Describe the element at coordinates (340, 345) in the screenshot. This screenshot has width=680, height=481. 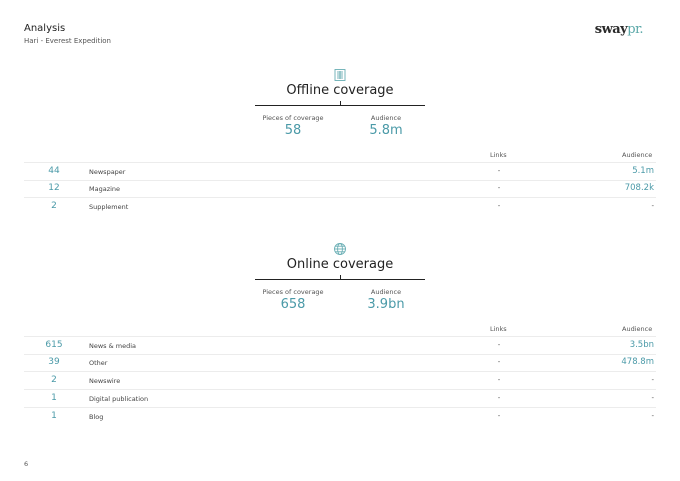
I see `table-row: 615 News & media - 3.5bn` at that location.